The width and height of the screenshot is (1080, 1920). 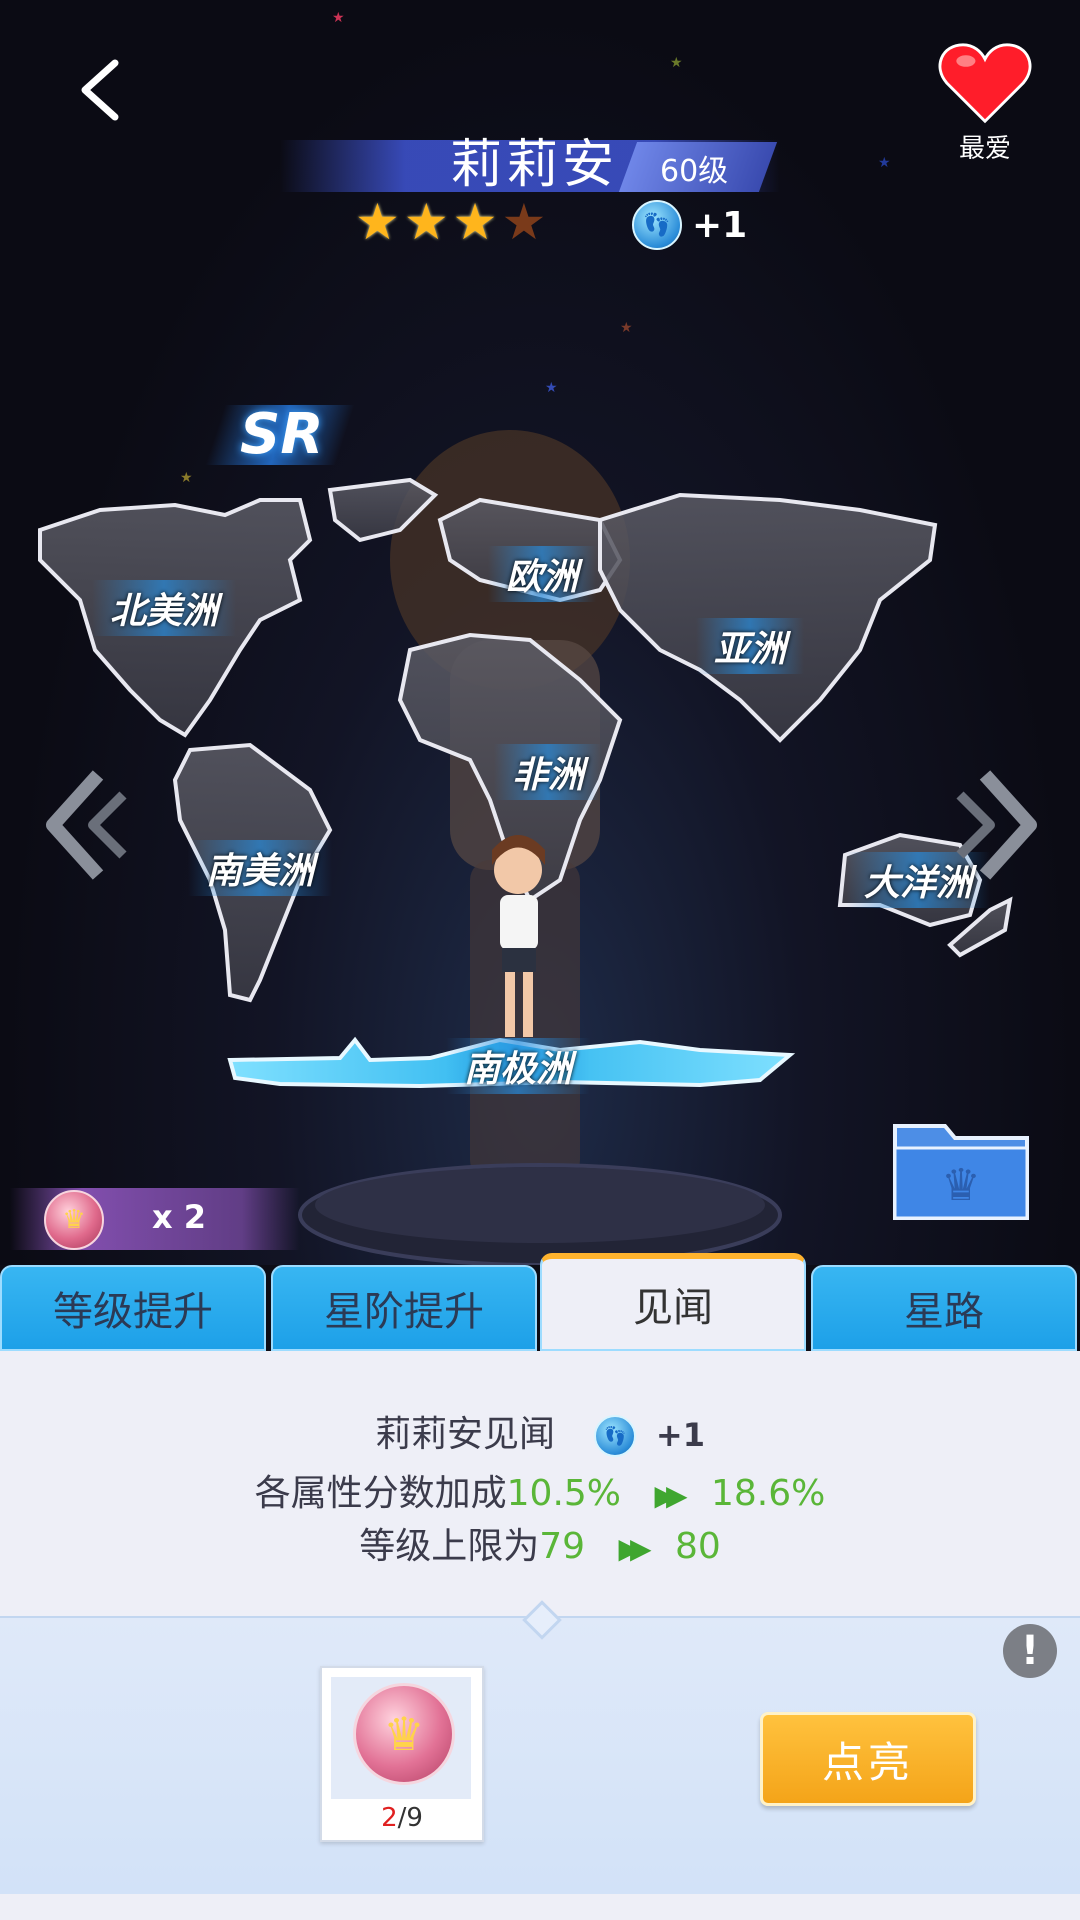 I want to click on experience-title-line: 莉莉安见闻 👣 +1, so click(x=540, y=1431).